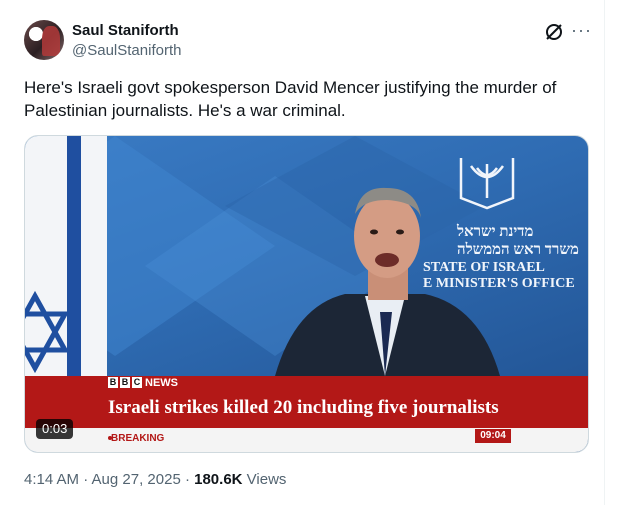  Describe the element at coordinates (44, 40) in the screenshot. I see `avatar` at that location.